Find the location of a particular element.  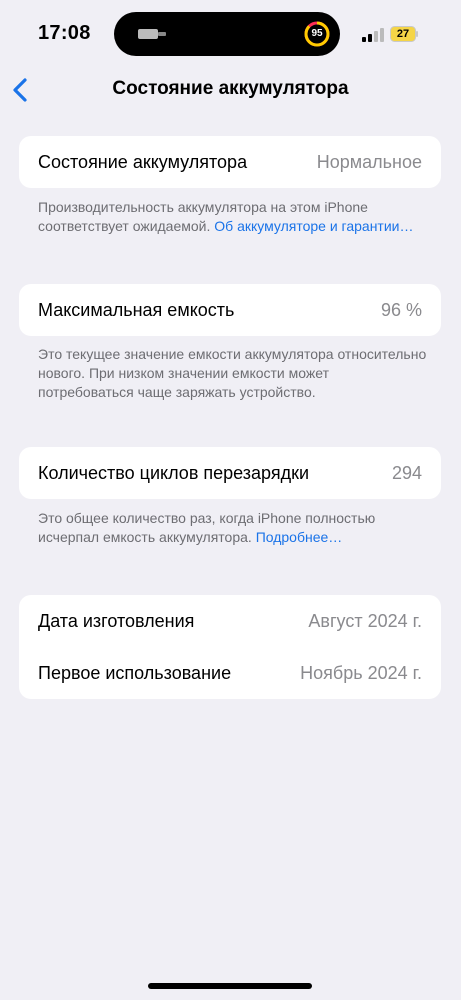

dynamic-island: 95 is located at coordinates (227, 34).